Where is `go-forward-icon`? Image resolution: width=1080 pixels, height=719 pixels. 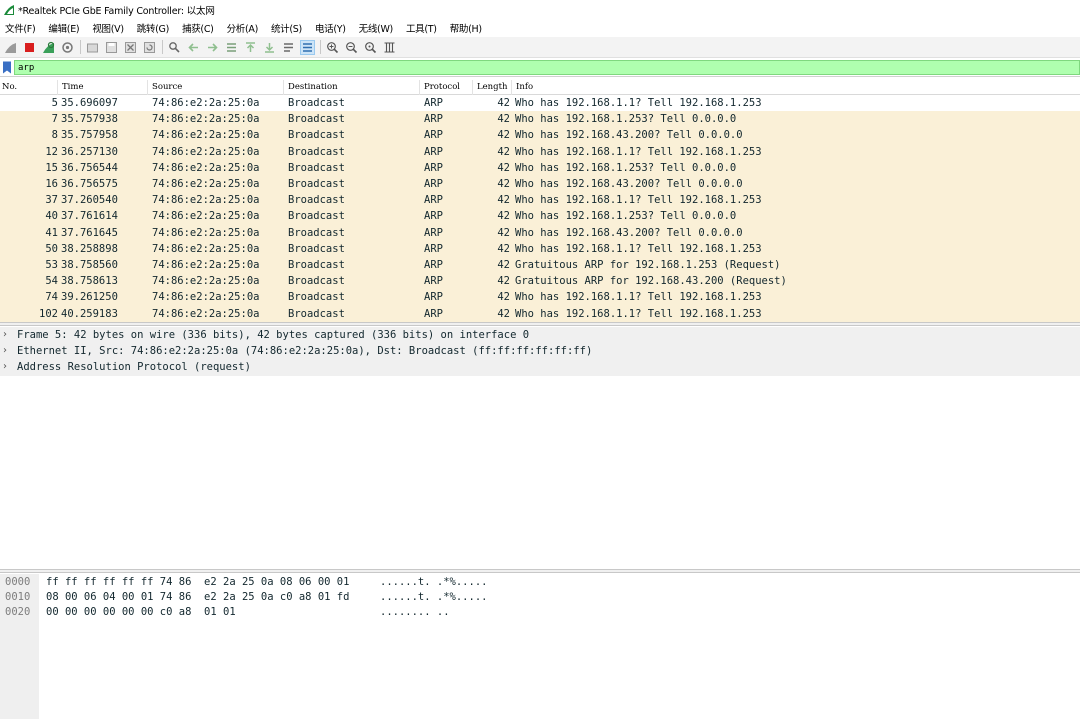
go-forward-icon is located at coordinates (212, 47).